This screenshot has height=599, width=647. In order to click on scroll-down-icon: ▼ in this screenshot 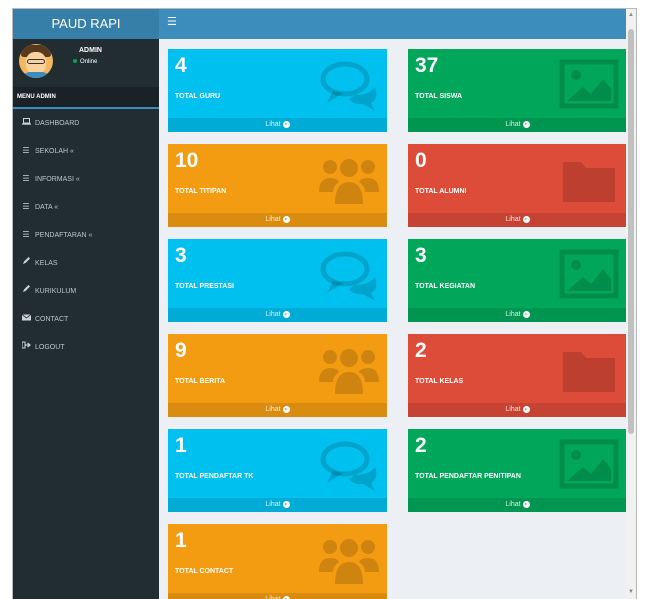, I will do `click(631, 592)`.